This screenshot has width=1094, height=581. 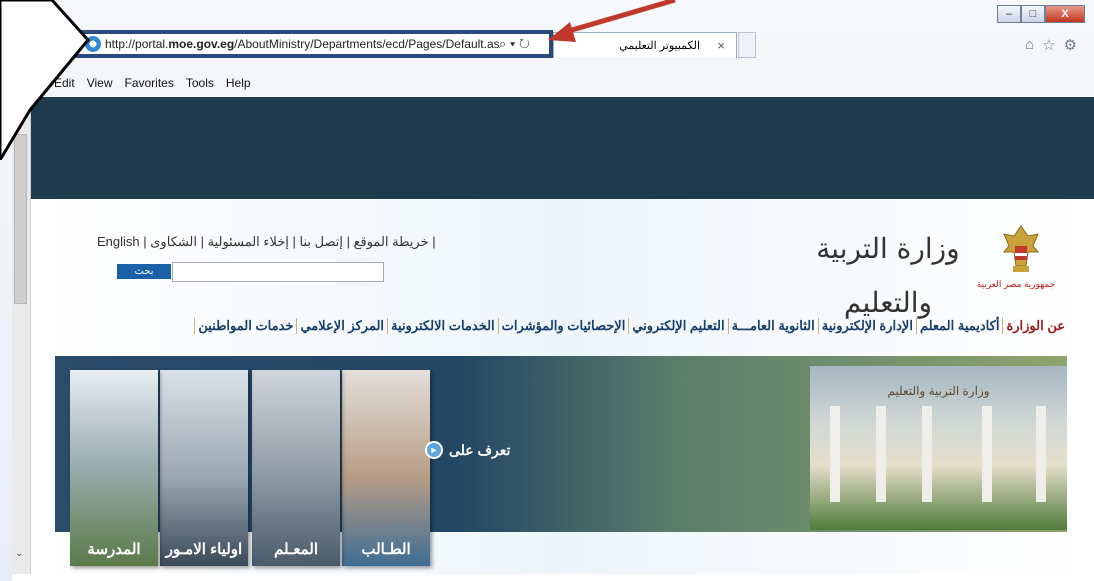 I want to click on search-button: بحث, so click(x=144, y=271).